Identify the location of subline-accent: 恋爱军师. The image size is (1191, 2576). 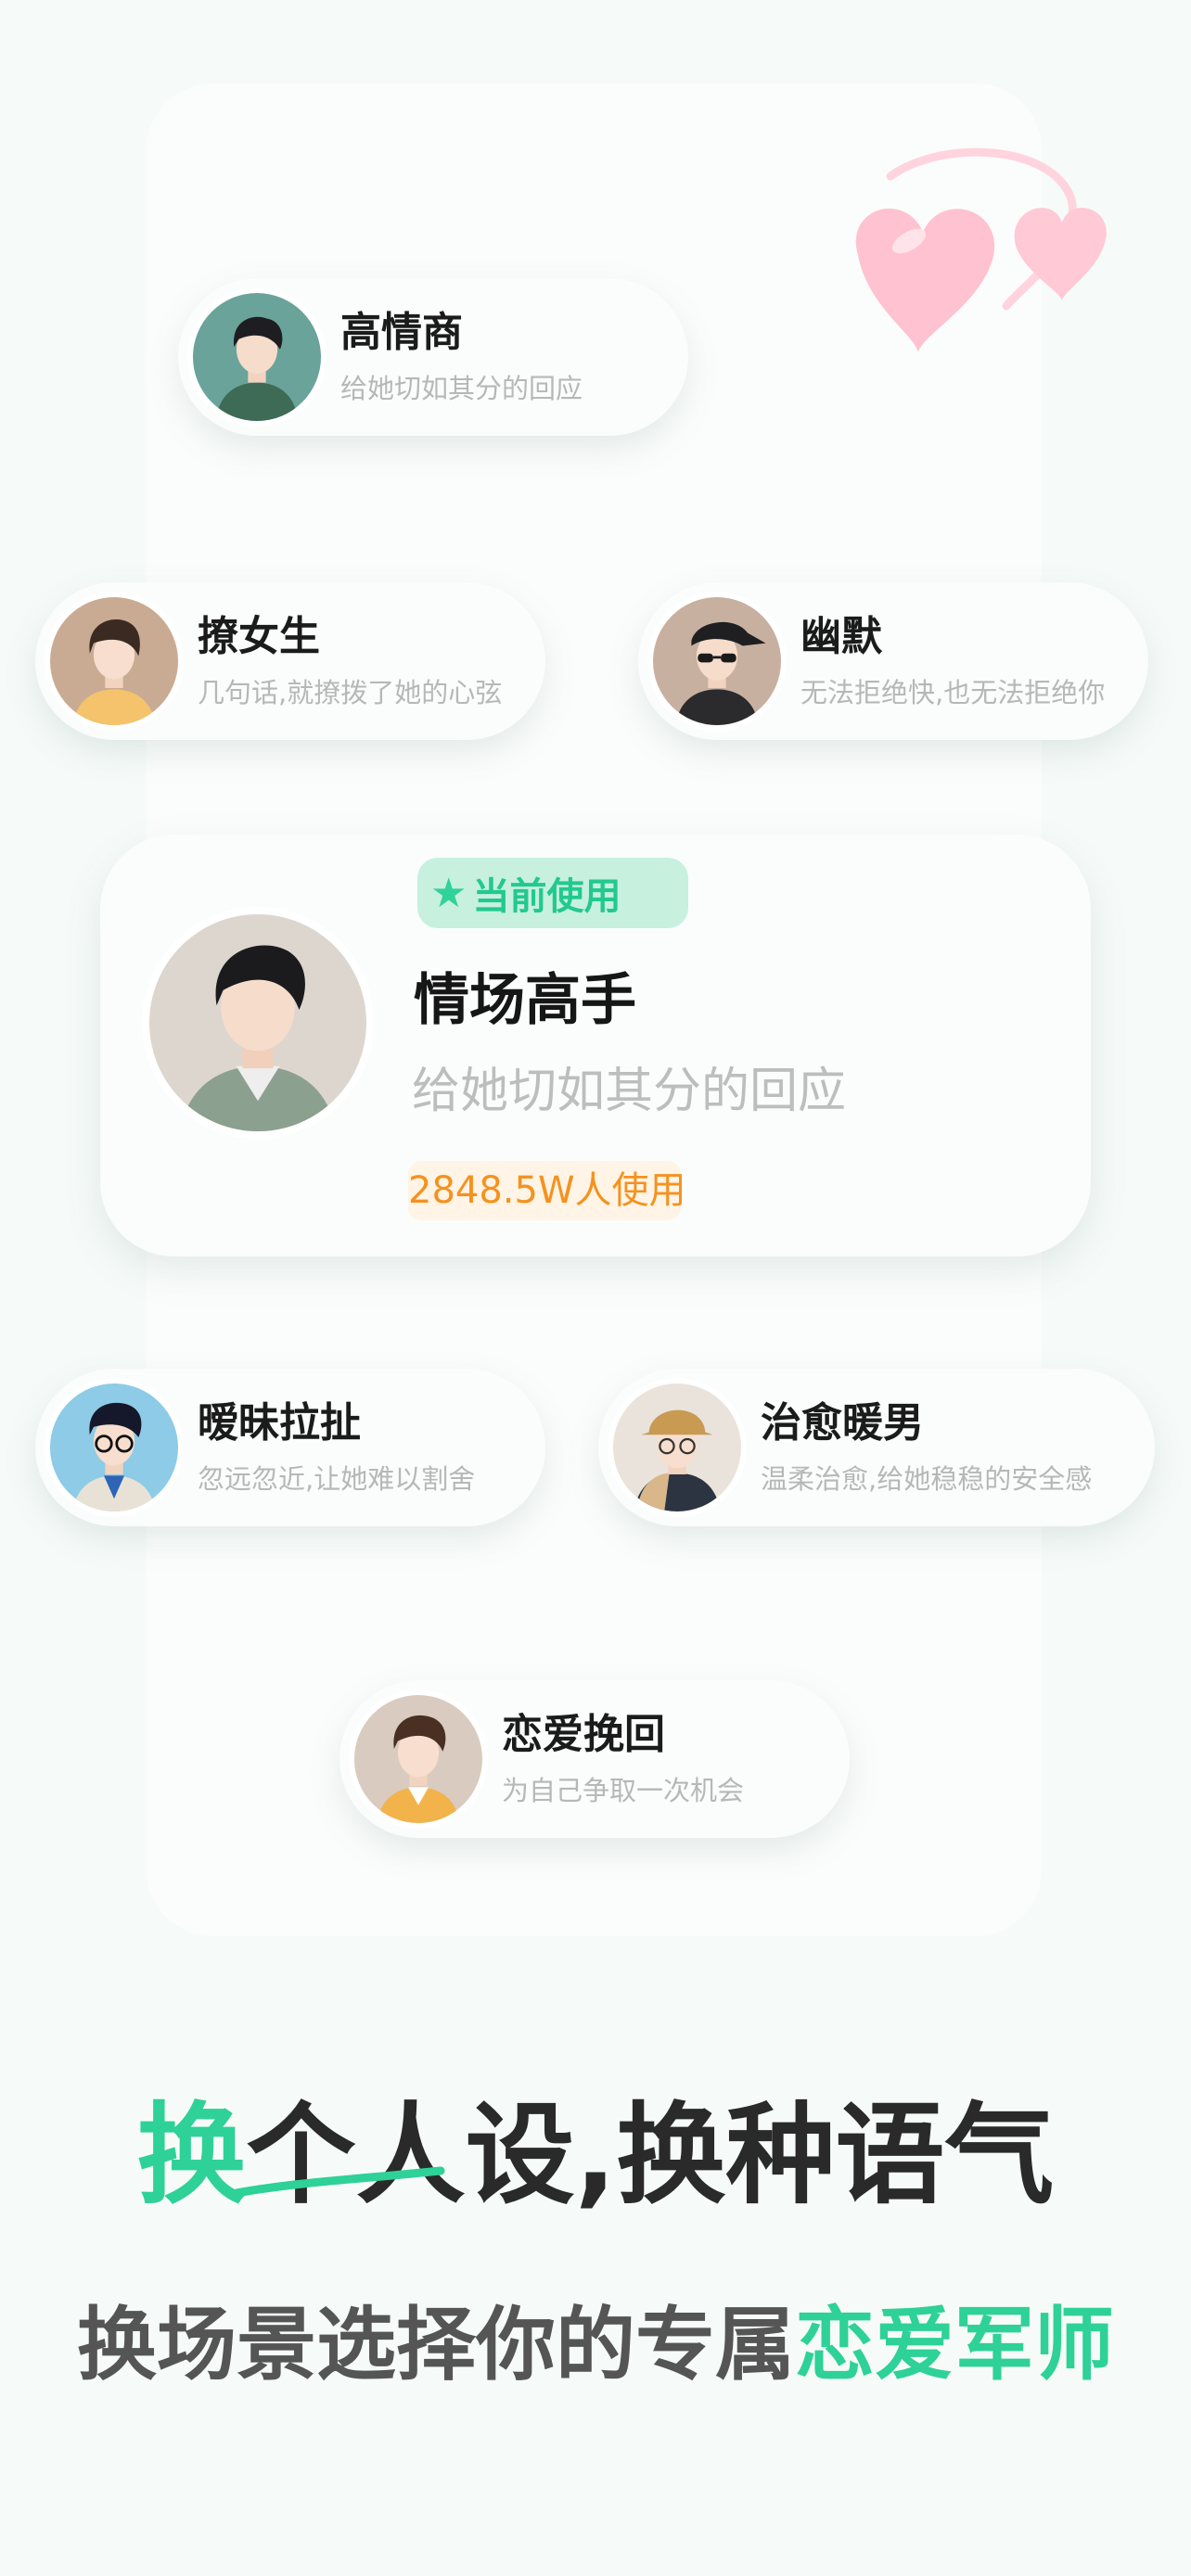
(955, 2345).